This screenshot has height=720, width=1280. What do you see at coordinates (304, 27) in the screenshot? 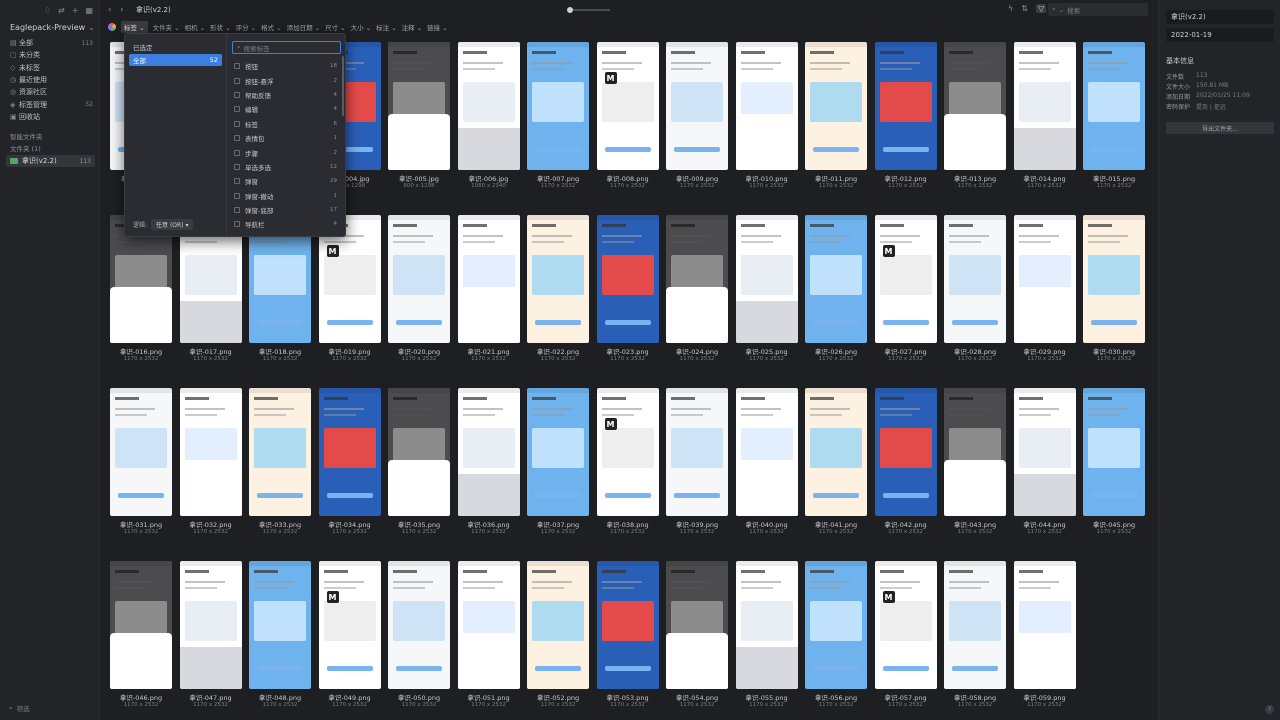
I see `filter-6: 添加日期 ⌄` at bounding box center [304, 27].